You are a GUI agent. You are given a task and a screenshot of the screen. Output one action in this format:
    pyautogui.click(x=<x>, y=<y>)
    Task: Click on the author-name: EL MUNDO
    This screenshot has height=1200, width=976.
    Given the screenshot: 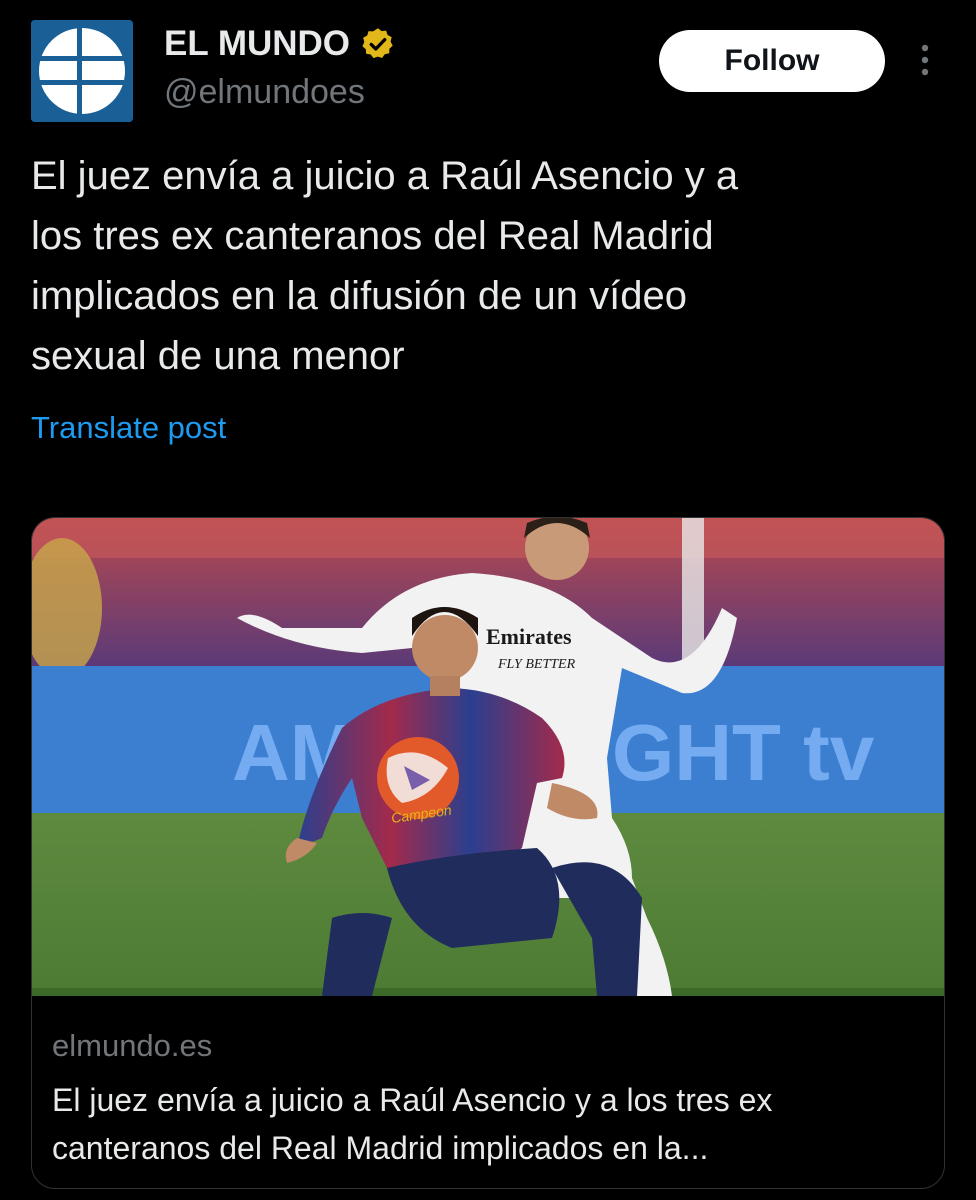 What is the action you would take?
    pyautogui.click(x=257, y=44)
    